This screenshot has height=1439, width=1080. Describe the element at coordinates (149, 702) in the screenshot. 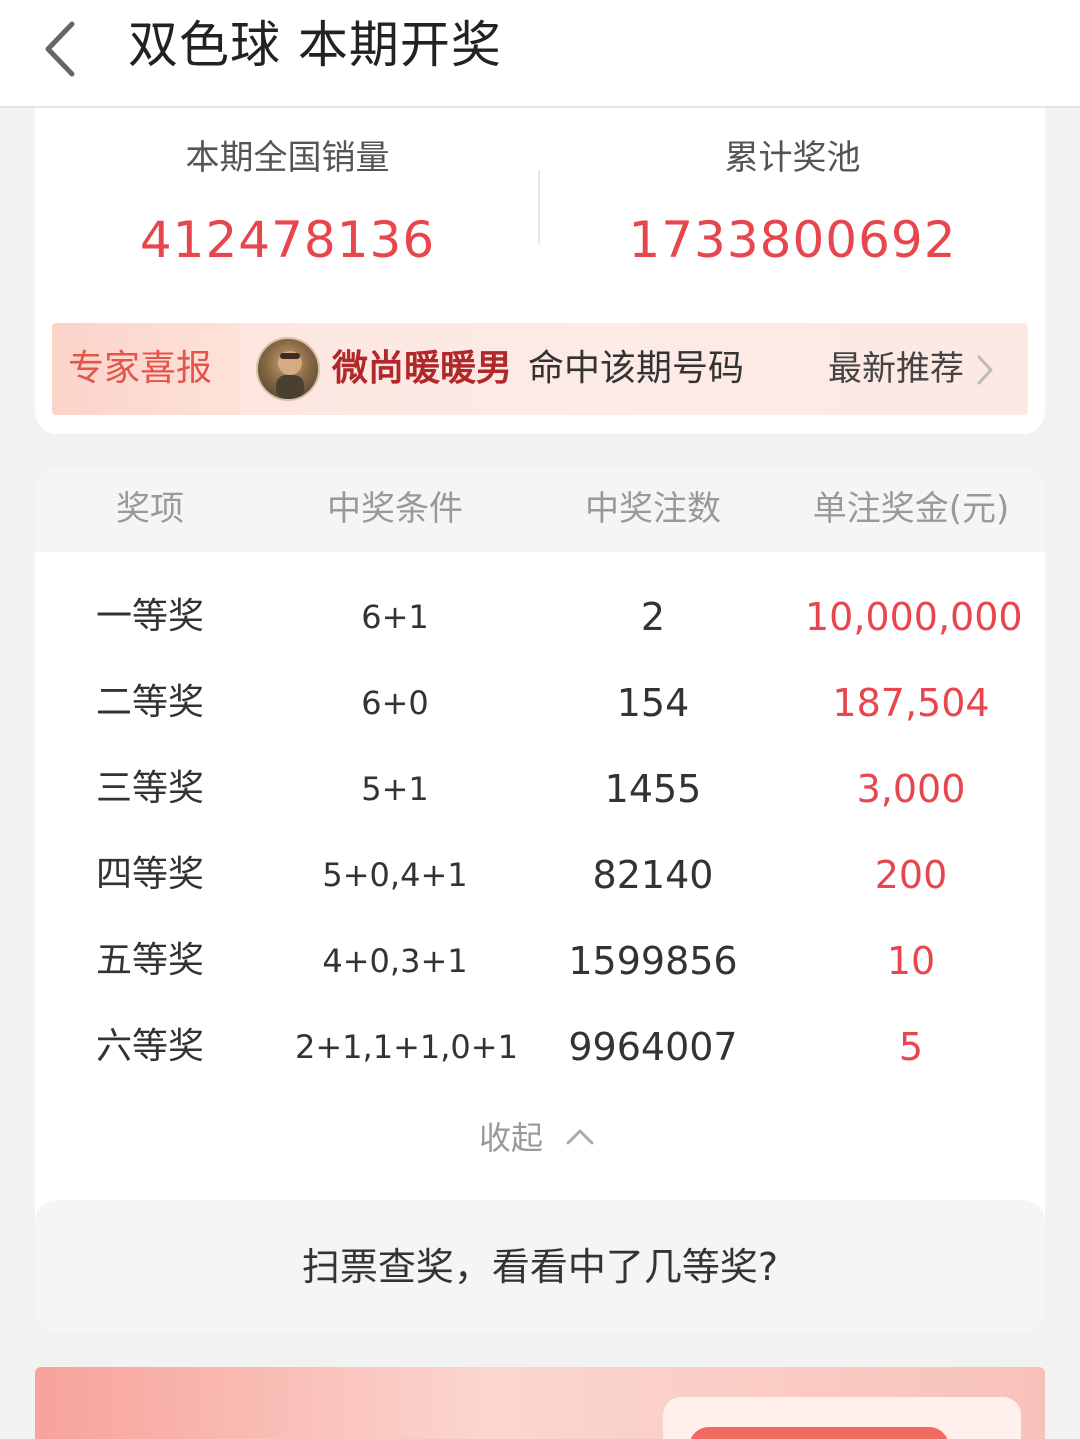

I see `prize-level: 二等奖` at that location.